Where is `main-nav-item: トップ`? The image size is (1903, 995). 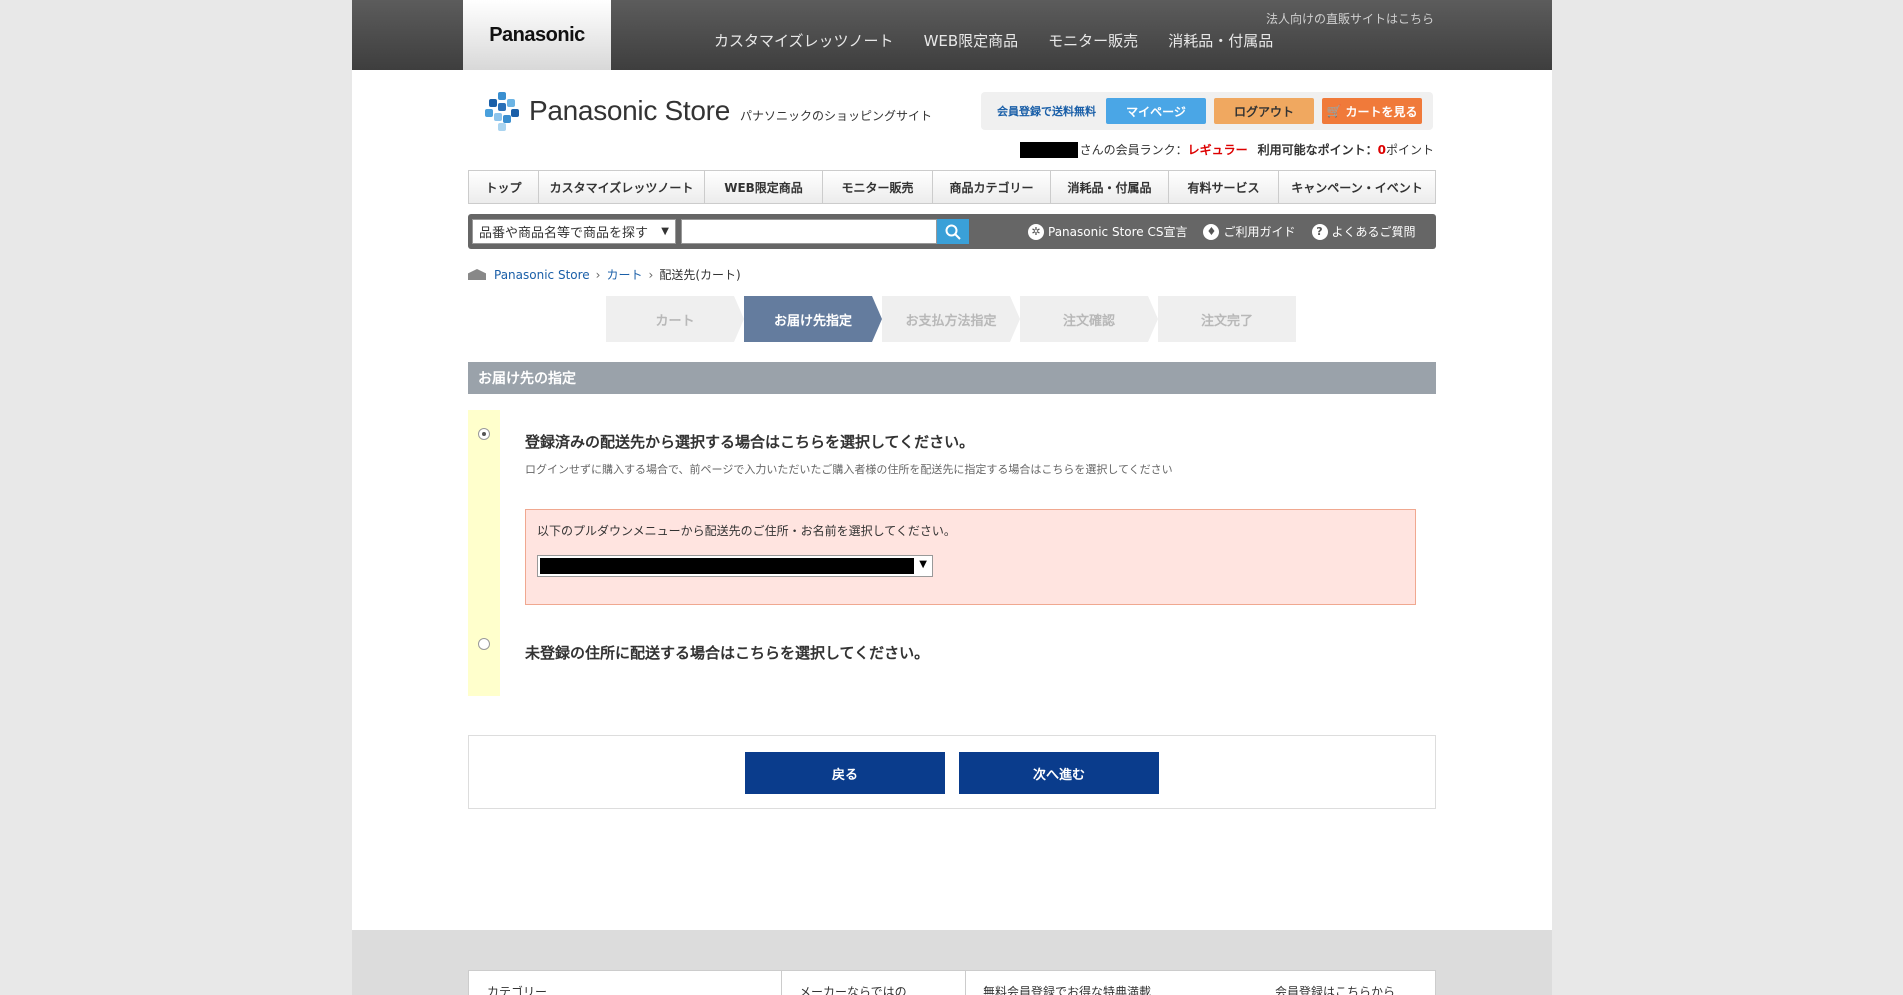 main-nav-item: トップ is located at coordinates (504, 187).